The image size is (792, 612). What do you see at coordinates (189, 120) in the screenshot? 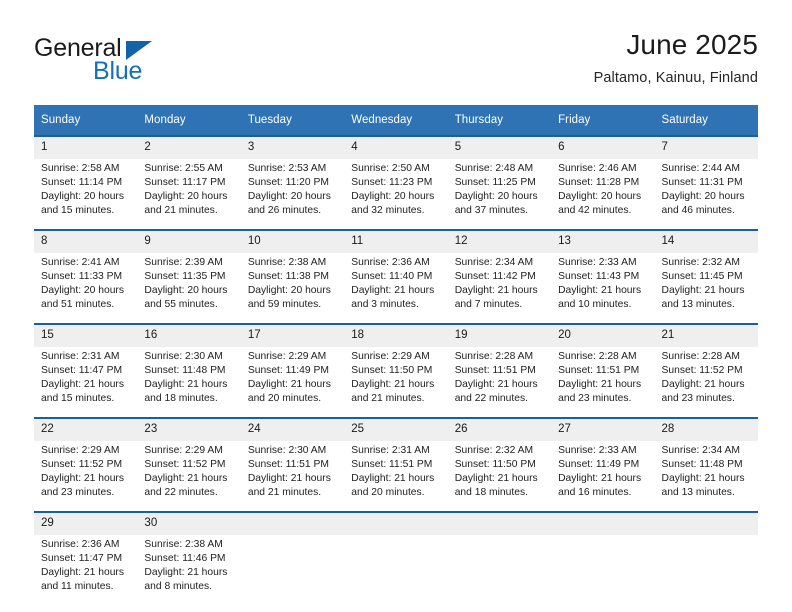
I see `weekday-header-monday: Monday` at bounding box center [189, 120].